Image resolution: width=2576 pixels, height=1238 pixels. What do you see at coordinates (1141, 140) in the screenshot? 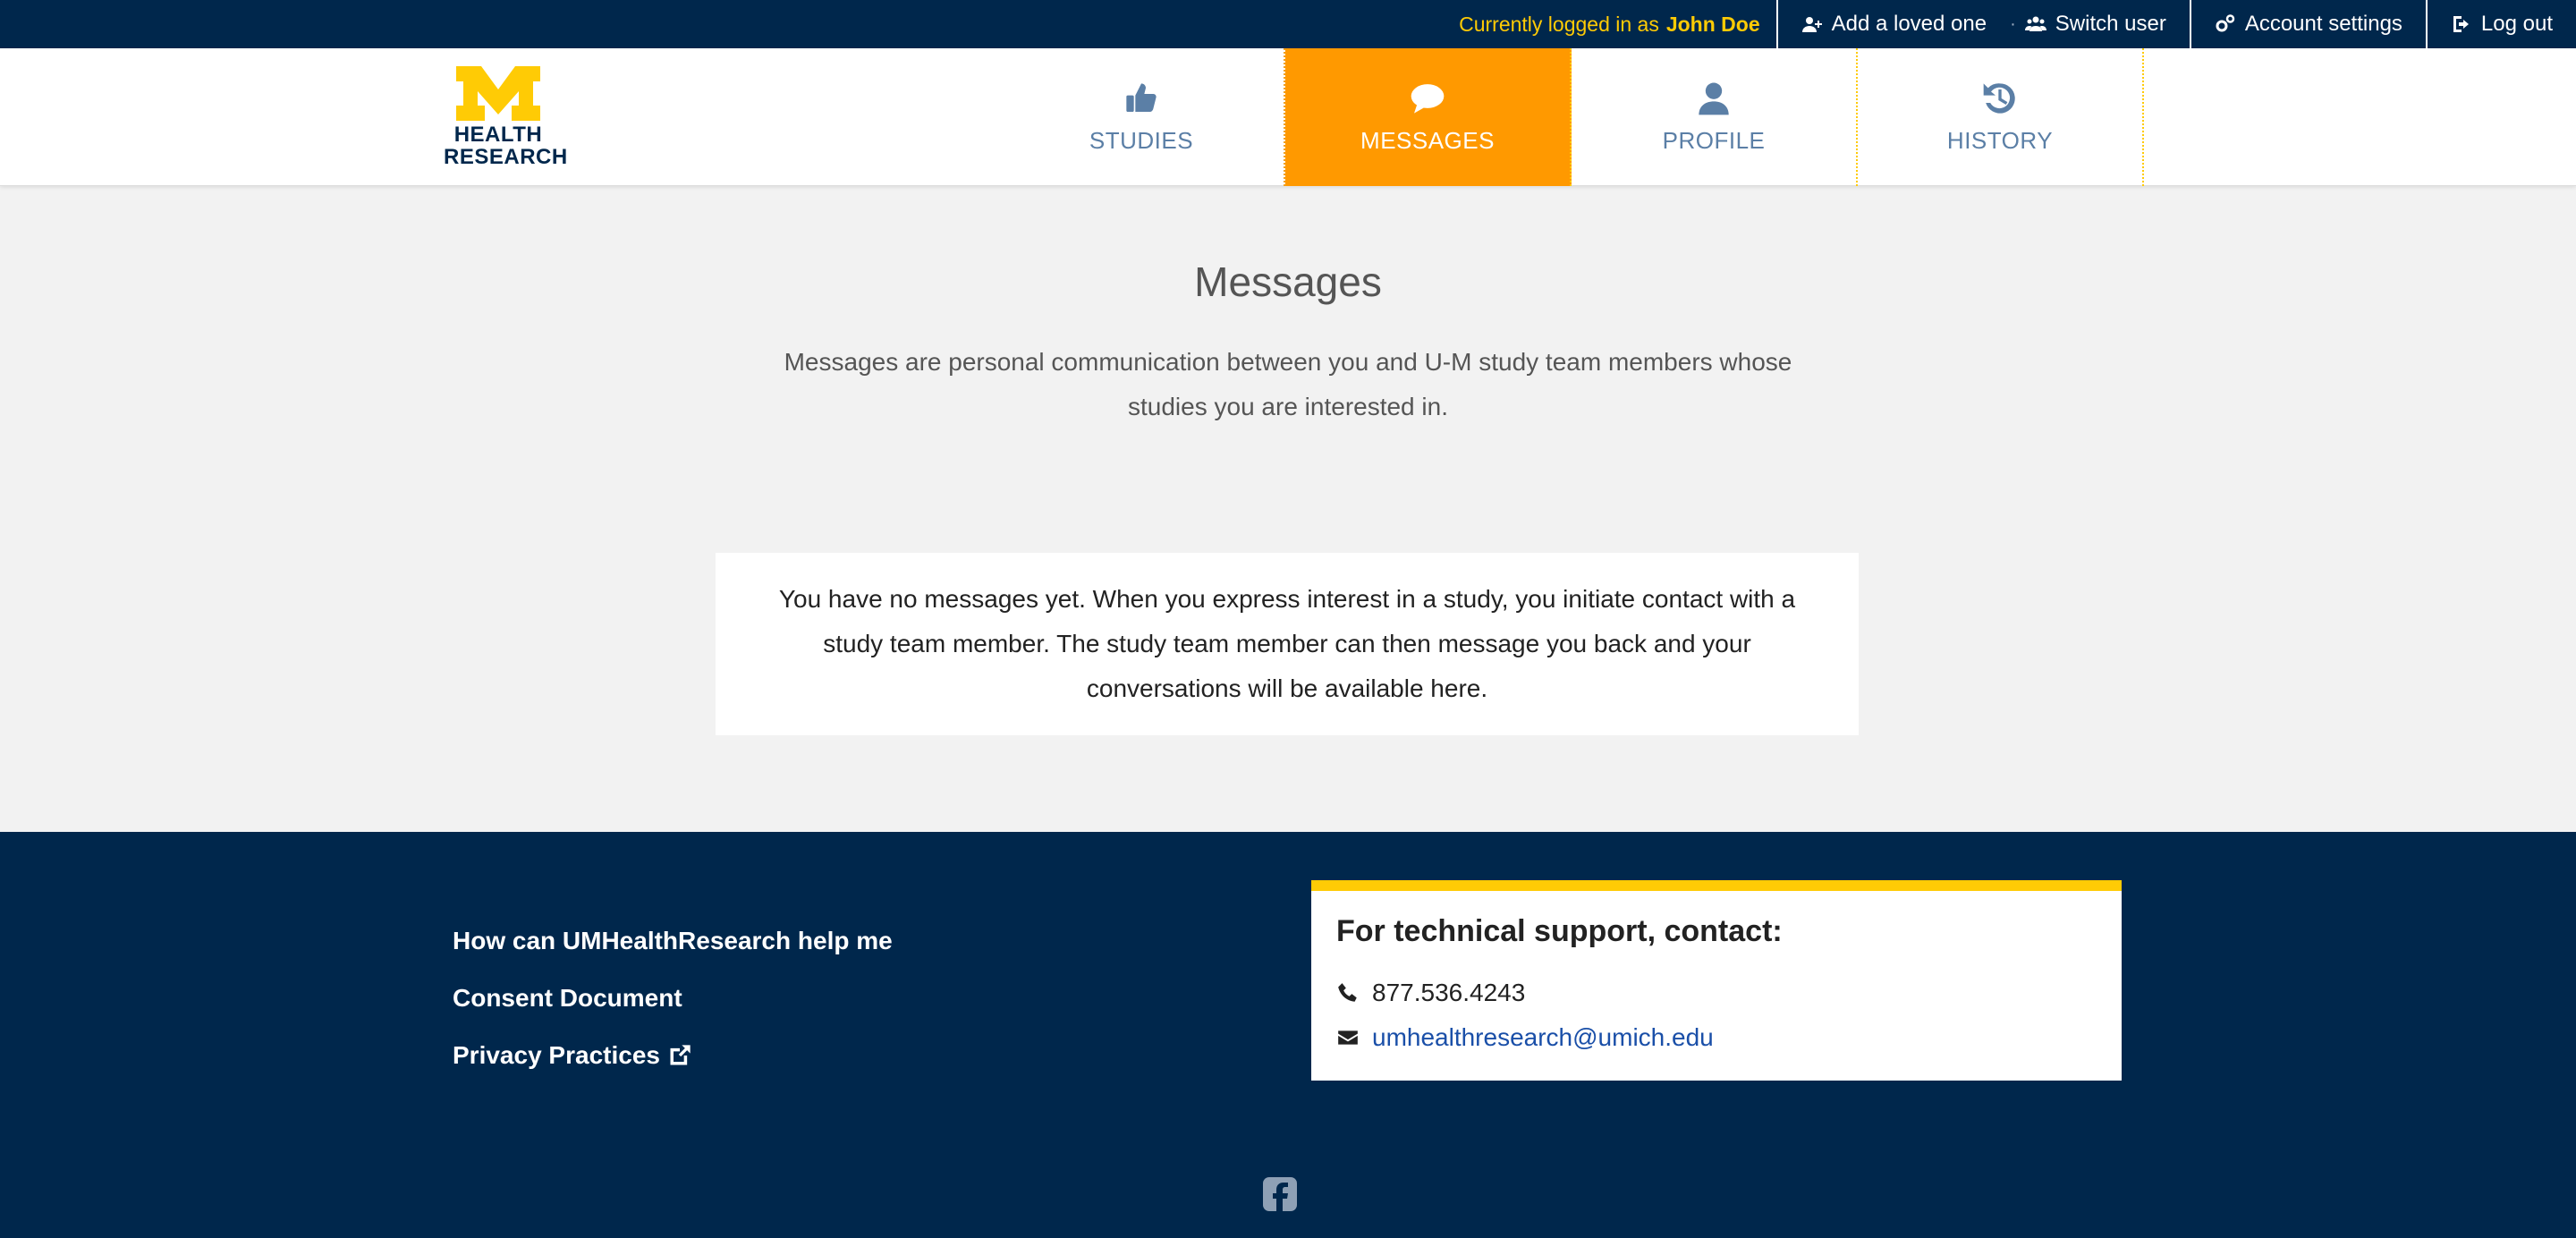
I see `nav-tab-studies-label: STUDIES` at bounding box center [1141, 140].